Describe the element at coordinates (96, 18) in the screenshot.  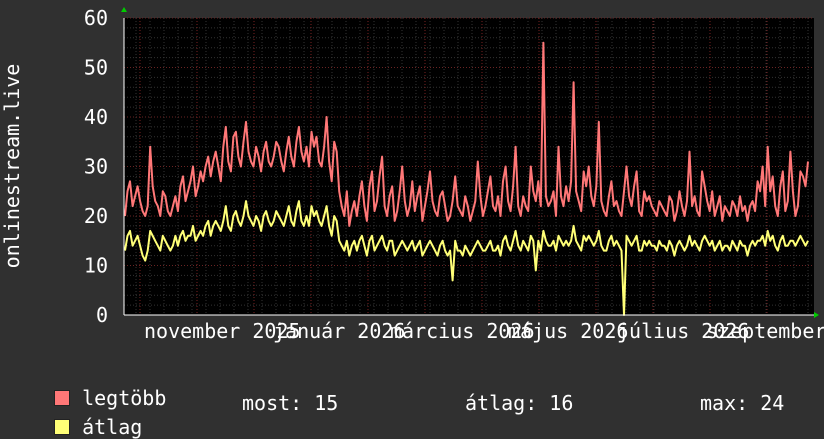
I see `y-tick-label: 60` at that location.